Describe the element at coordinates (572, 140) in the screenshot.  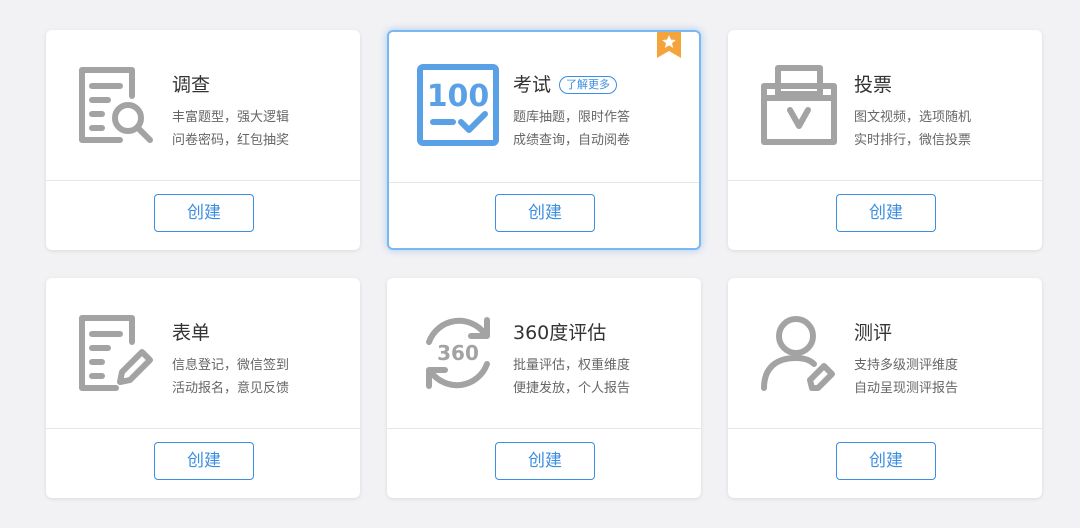
I see `desc-line: 成绩查询，自动阅卷` at that location.